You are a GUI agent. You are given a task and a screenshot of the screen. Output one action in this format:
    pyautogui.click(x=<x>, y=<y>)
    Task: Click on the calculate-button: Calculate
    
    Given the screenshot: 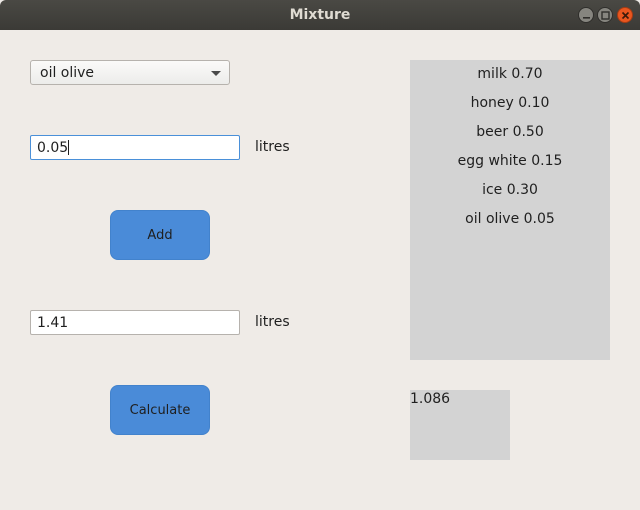 What is the action you would take?
    pyautogui.click(x=160, y=410)
    